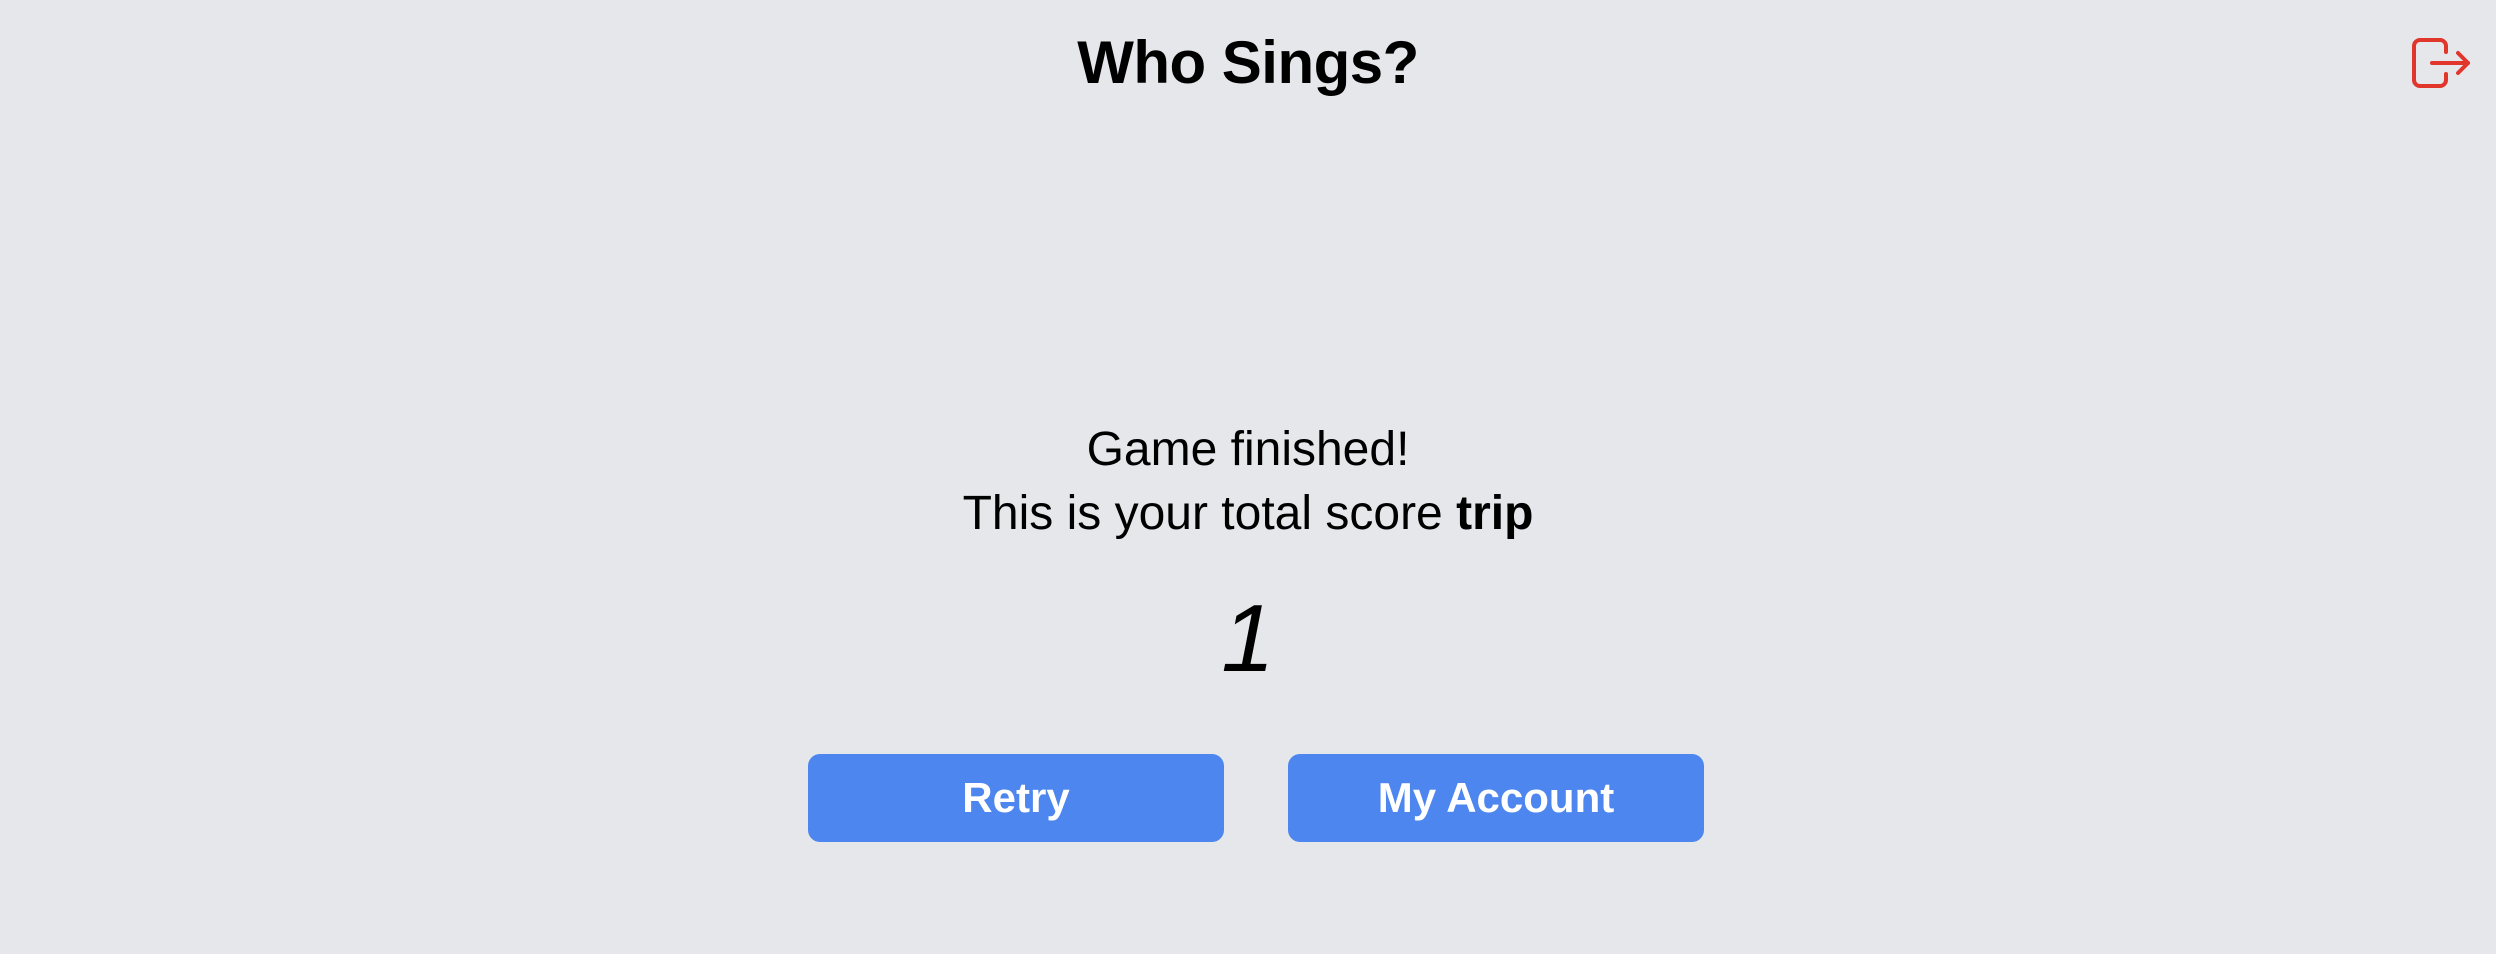 Image resolution: width=2496 pixels, height=954 pixels. I want to click on retry-button: Retry, so click(1016, 798).